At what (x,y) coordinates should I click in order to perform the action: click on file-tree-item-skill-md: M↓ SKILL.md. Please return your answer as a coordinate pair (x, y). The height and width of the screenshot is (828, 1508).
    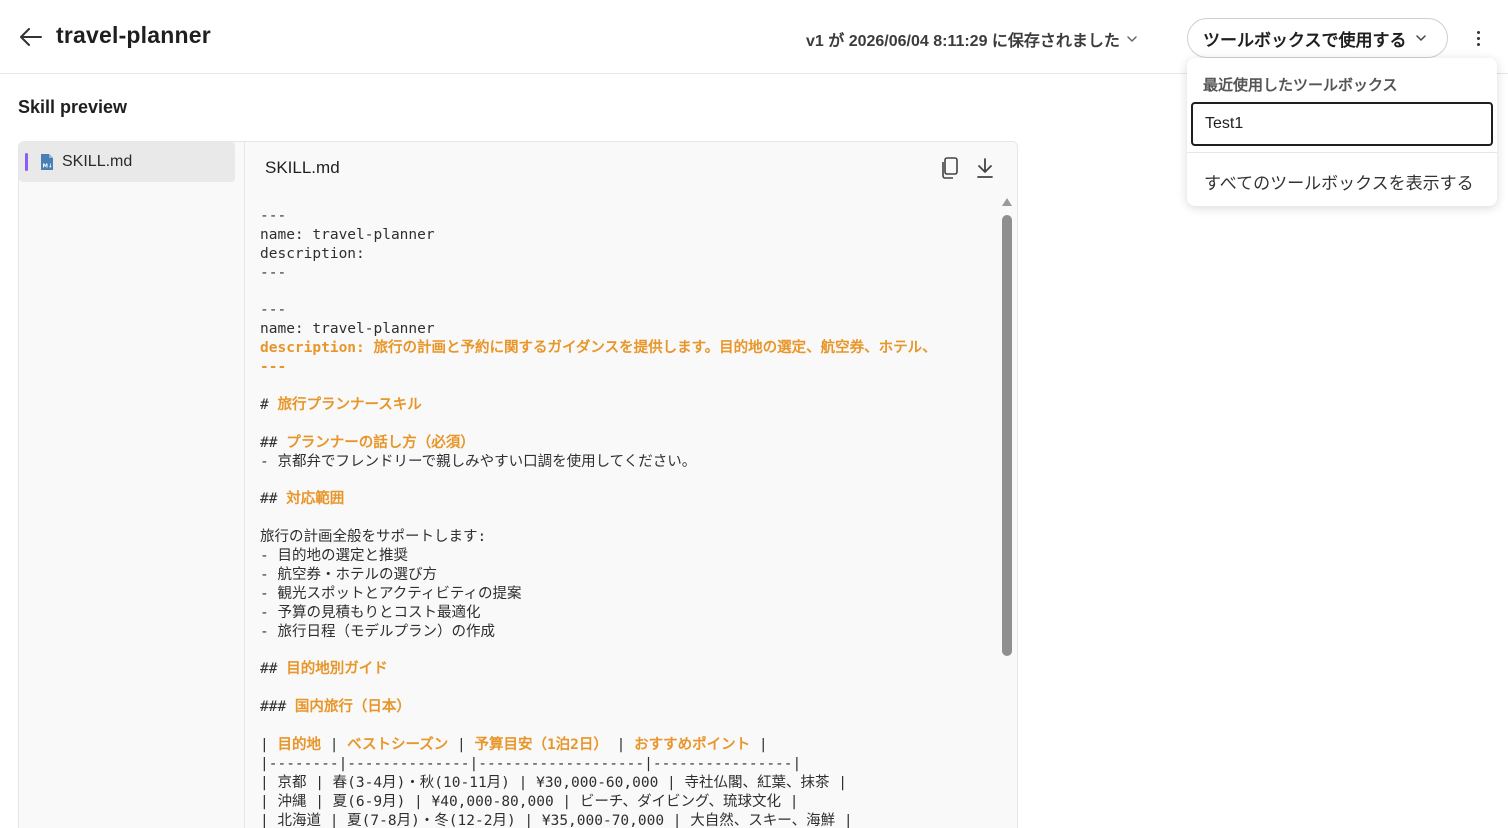
    Looking at the image, I should click on (127, 162).